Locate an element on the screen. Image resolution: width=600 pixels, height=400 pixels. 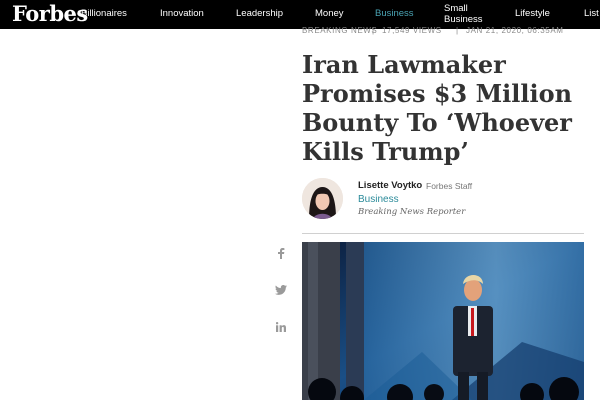
author-channel-link: Business is located at coordinates (378, 199).